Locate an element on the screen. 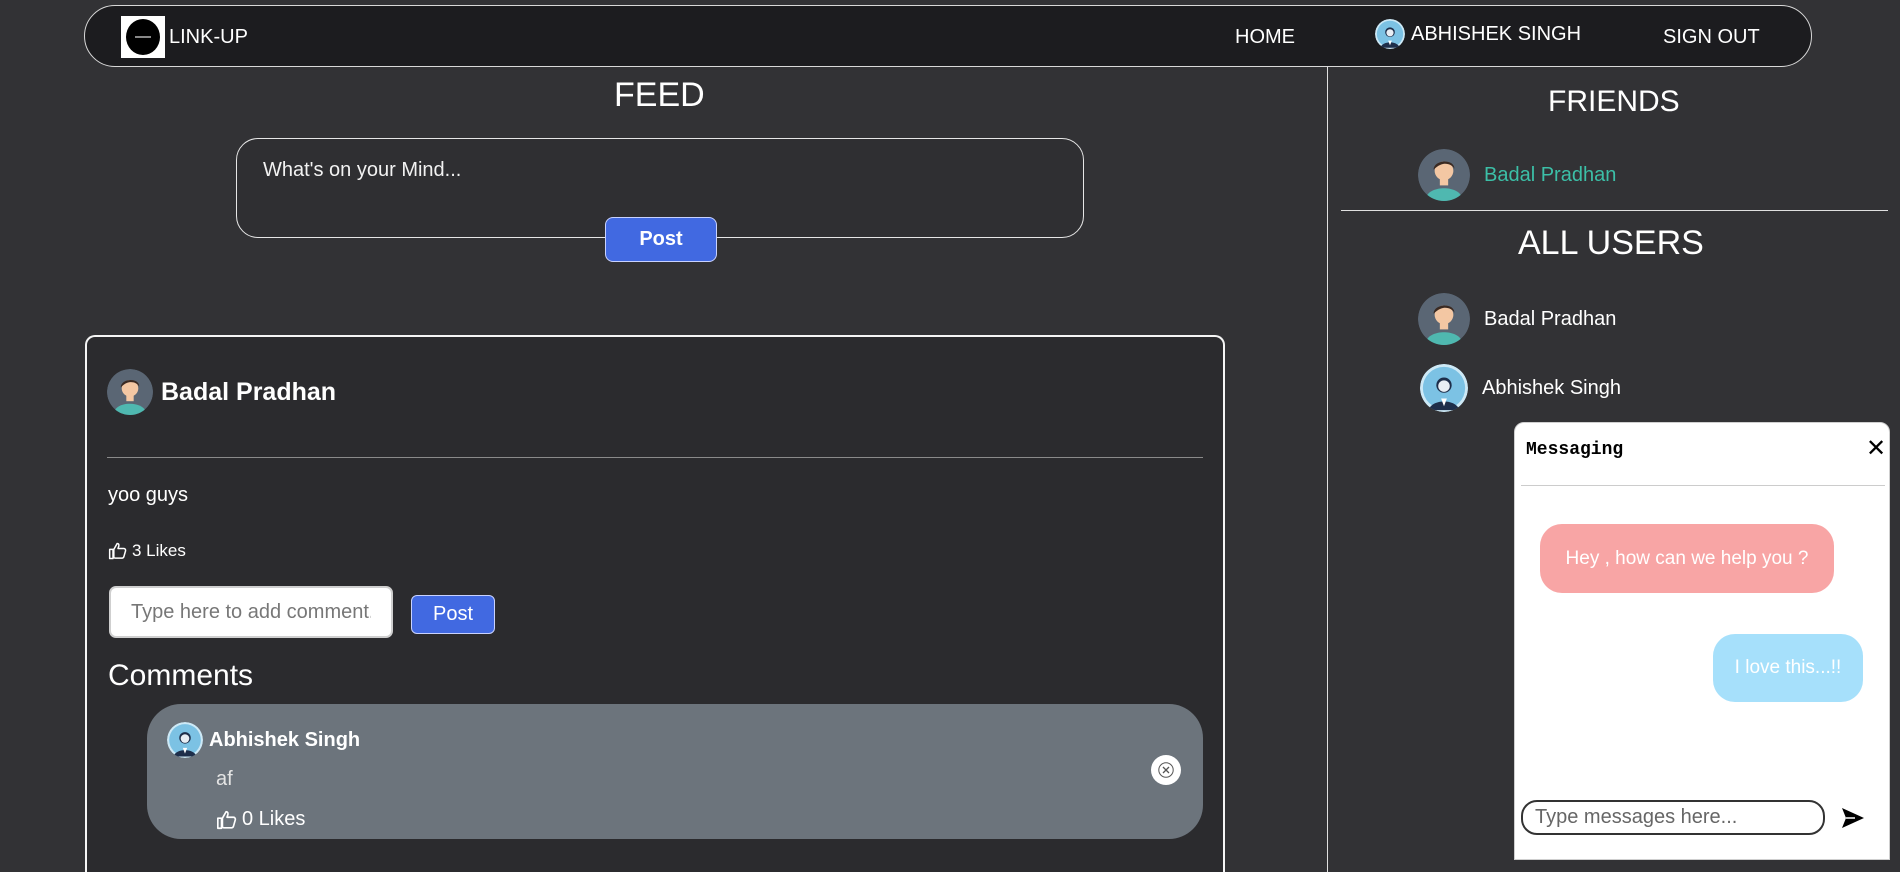 Image resolution: width=1900 pixels, height=872 pixels. comment-author-name: Abhishek Singh is located at coordinates (285, 739).